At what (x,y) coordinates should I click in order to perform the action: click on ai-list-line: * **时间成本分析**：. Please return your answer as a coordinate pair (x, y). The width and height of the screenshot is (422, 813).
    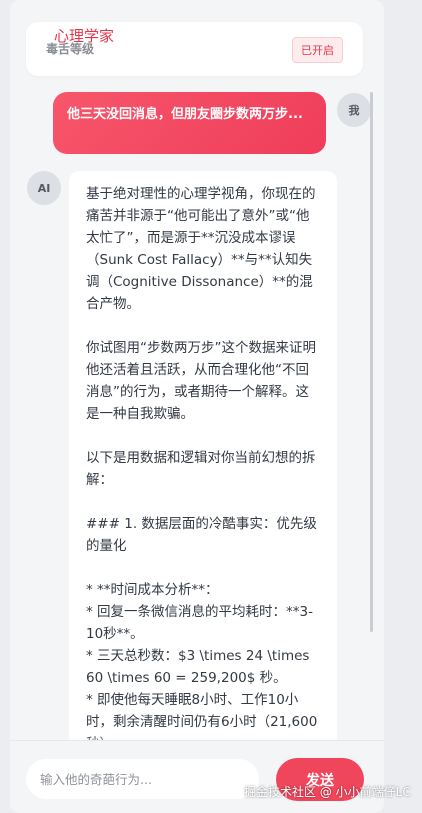
    Looking at the image, I should click on (152, 590).